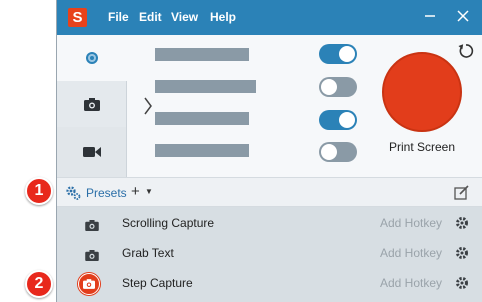  What do you see at coordinates (118, 17) in the screenshot?
I see `menu-file: File` at bounding box center [118, 17].